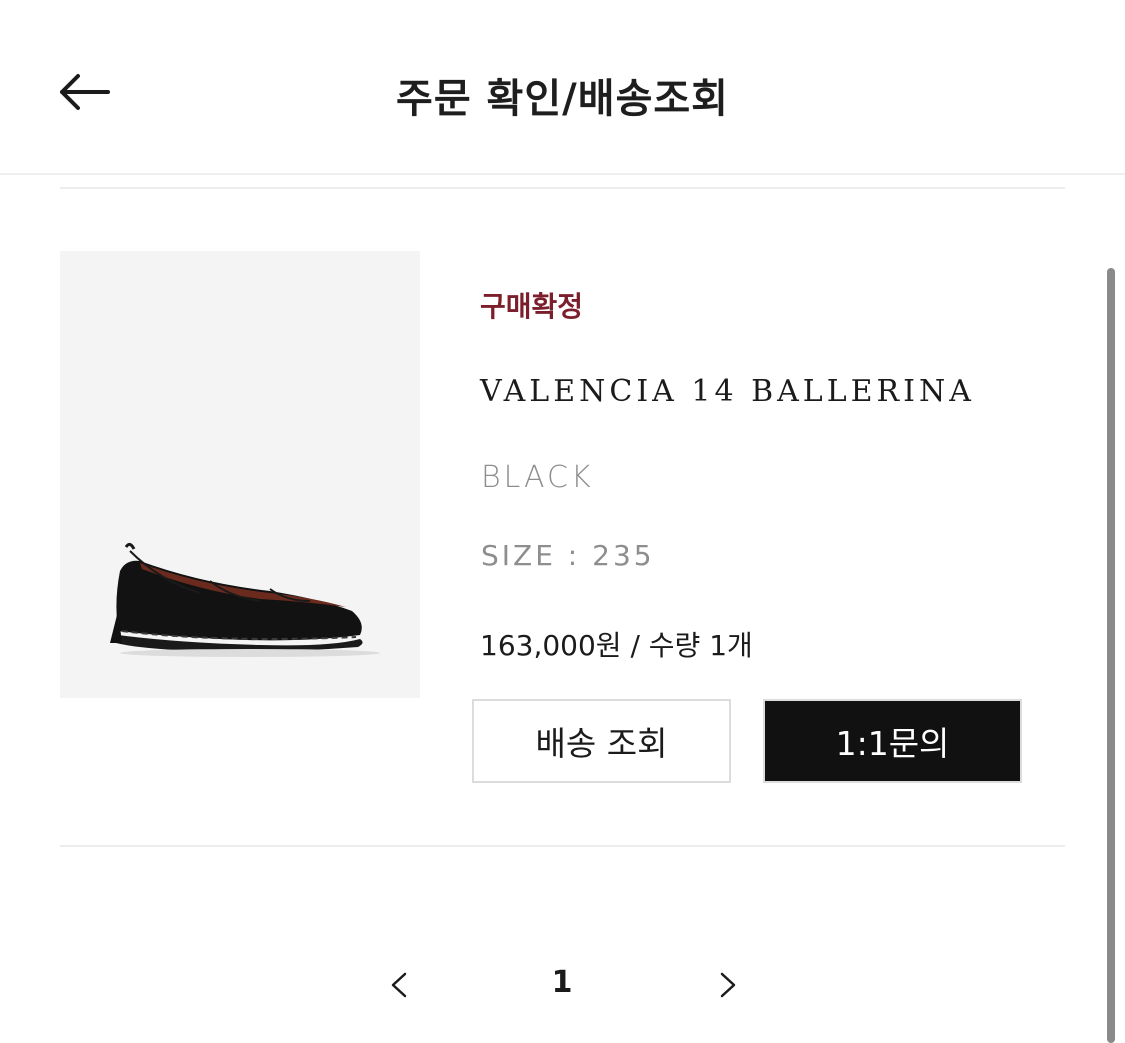 The height and width of the screenshot is (1043, 1125). Describe the element at coordinates (532, 306) in the screenshot. I see `order-status: 구매확정` at that location.